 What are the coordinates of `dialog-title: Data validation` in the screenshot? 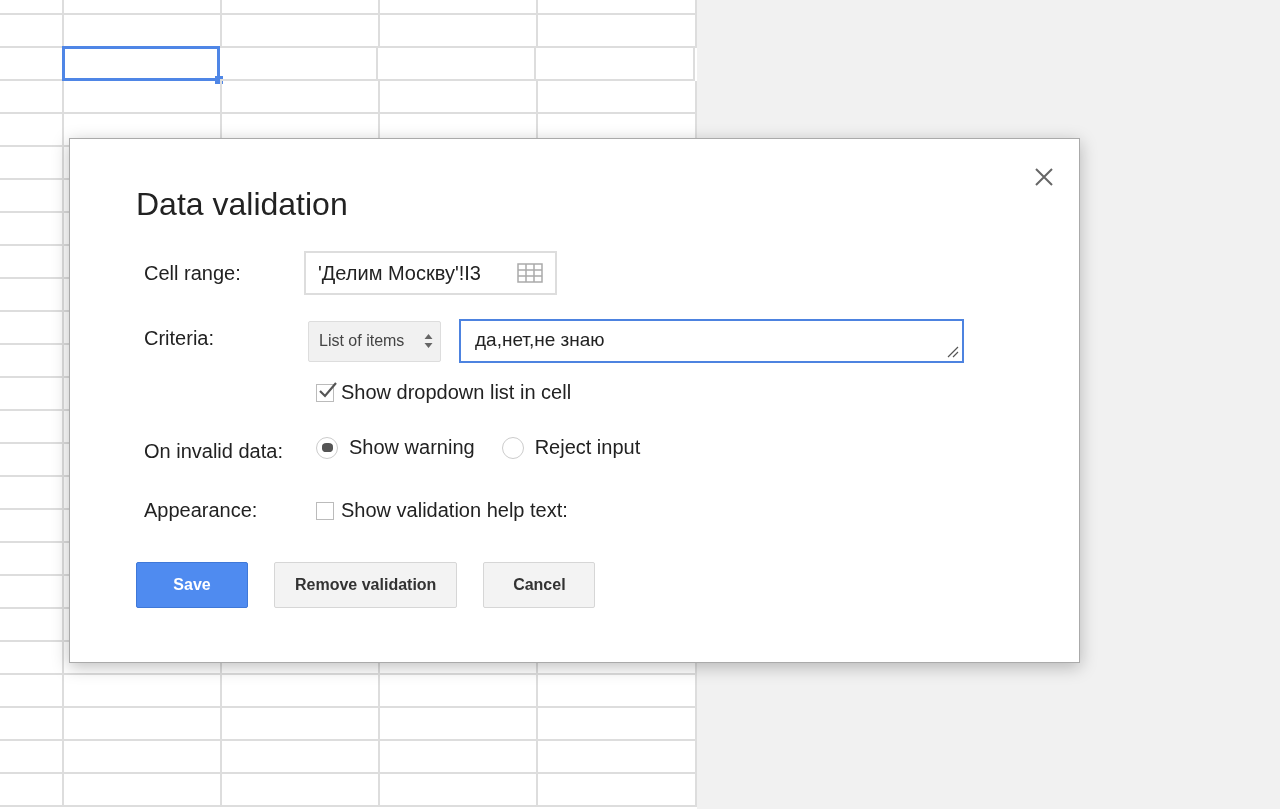 It's located at (242, 204).